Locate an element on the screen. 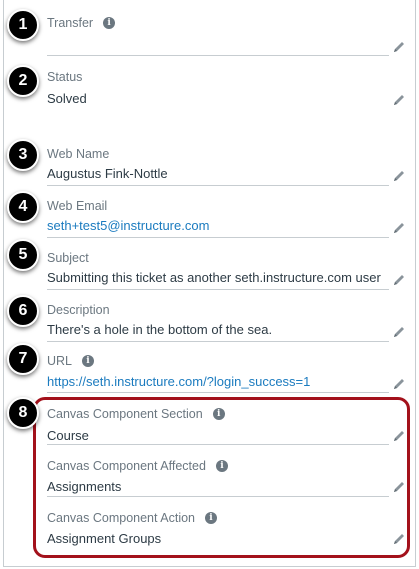 This screenshot has width=419, height=569. callout-badge-1: 1 is located at coordinates (23, 25).